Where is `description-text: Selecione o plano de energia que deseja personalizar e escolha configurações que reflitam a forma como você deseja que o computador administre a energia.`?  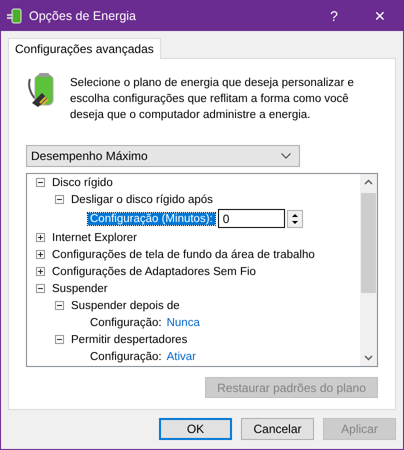
description-text: Selecione o plano de energia que deseja personalizar e escolha configurações que reflitam a forma como você deseja que o computador administre a energia. is located at coordinates (212, 99).